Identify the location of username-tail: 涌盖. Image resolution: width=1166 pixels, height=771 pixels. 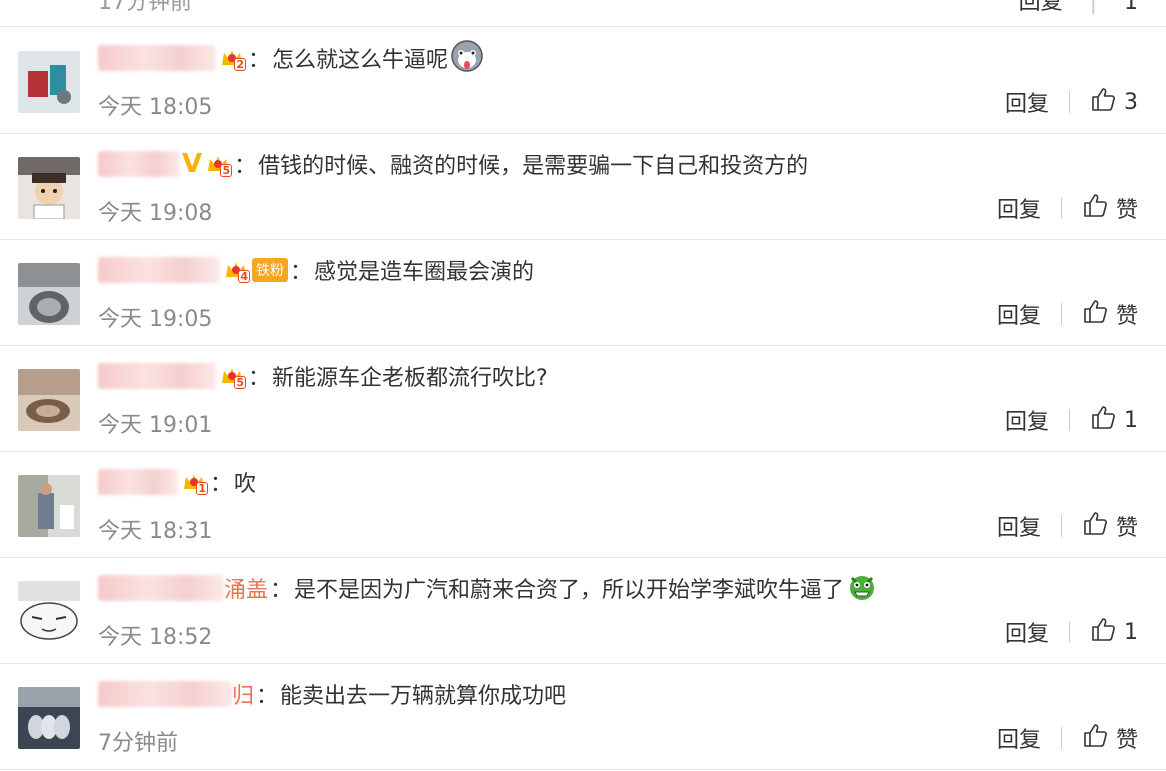
(246, 588).